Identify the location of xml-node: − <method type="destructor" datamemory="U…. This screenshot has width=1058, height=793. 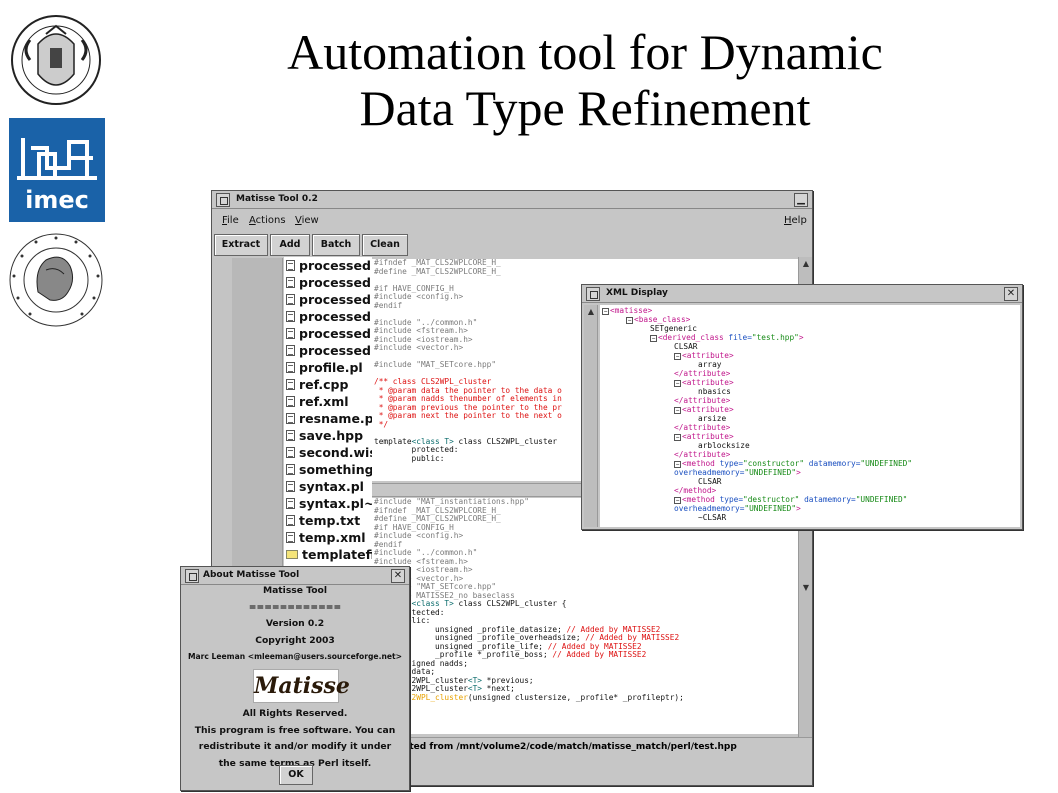
(811, 499).